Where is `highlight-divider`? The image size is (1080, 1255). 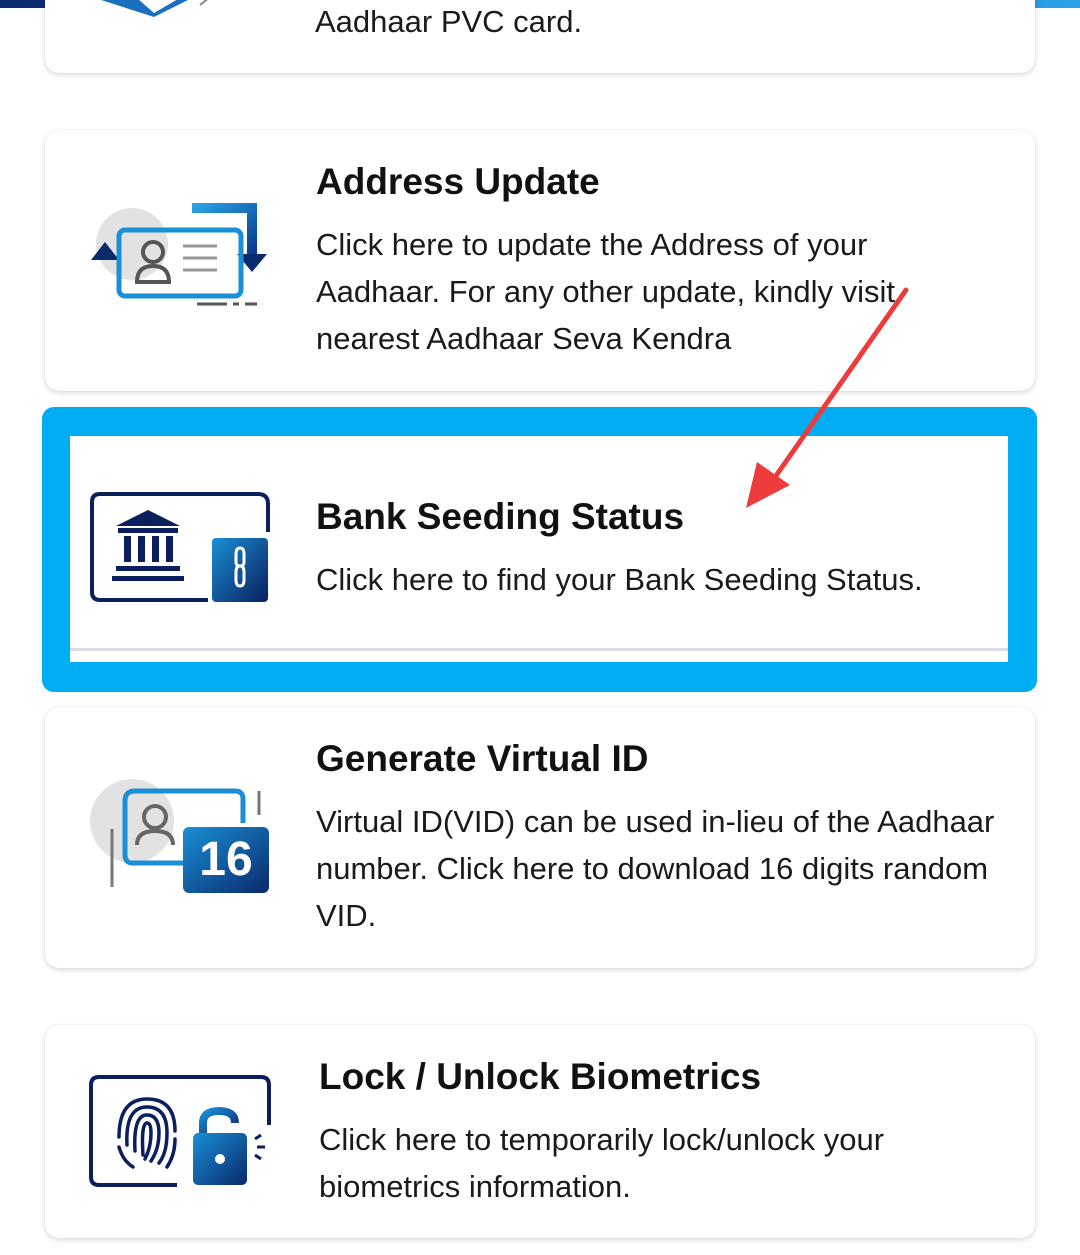
highlight-divider is located at coordinates (539, 649).